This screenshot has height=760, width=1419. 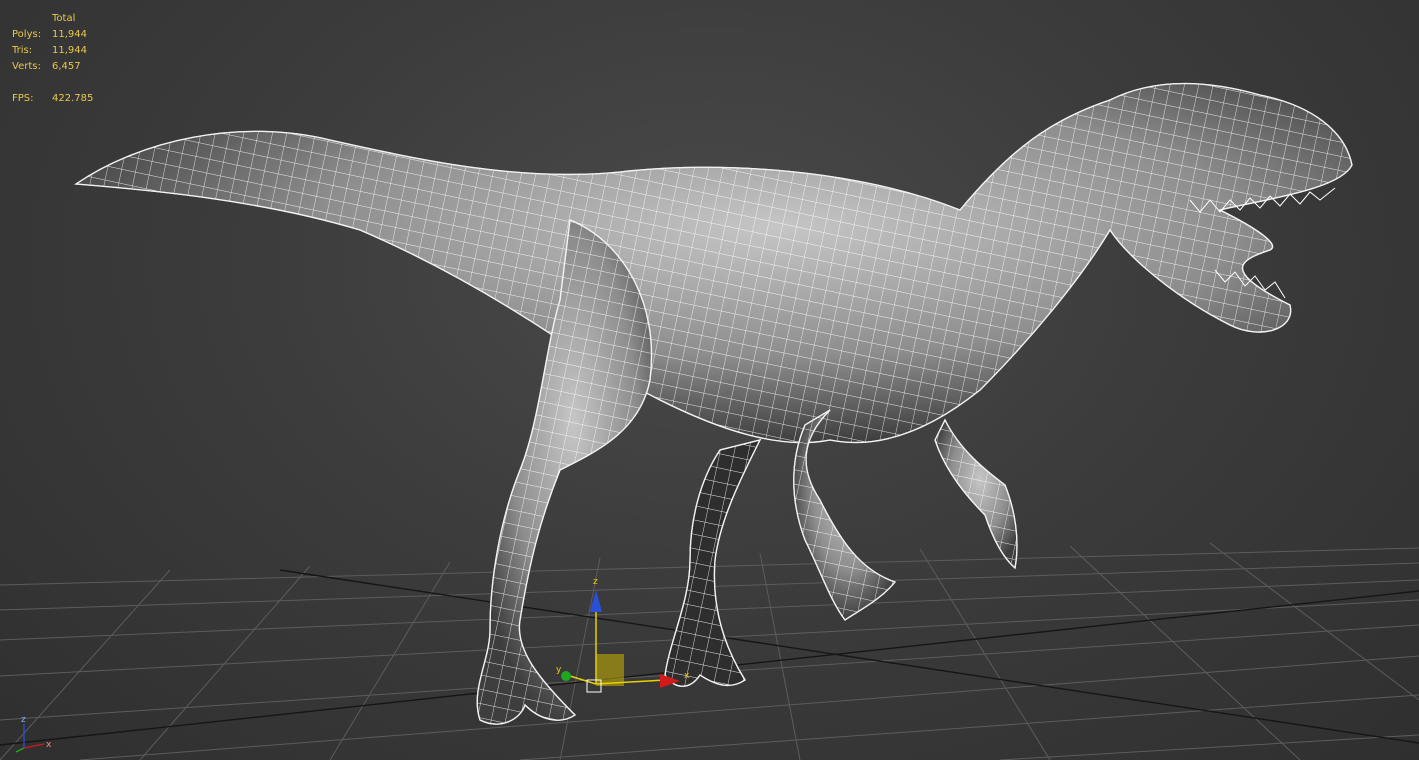 I want to click on gizmo-y-arrow-icon, so click(x=566, y=676).